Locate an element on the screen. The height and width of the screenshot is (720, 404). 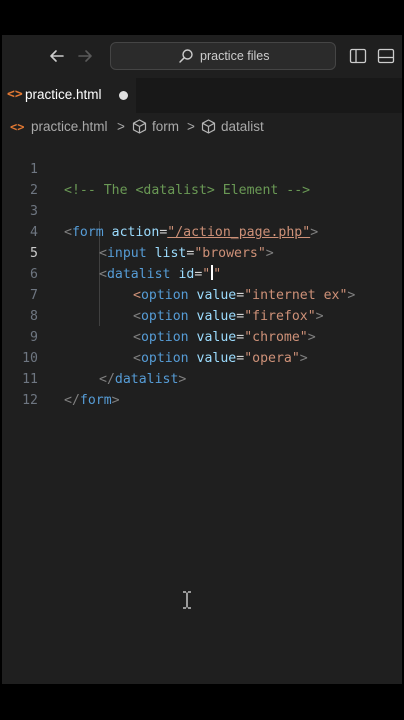
back-arrow-icon is located at coordinates (57, 56).